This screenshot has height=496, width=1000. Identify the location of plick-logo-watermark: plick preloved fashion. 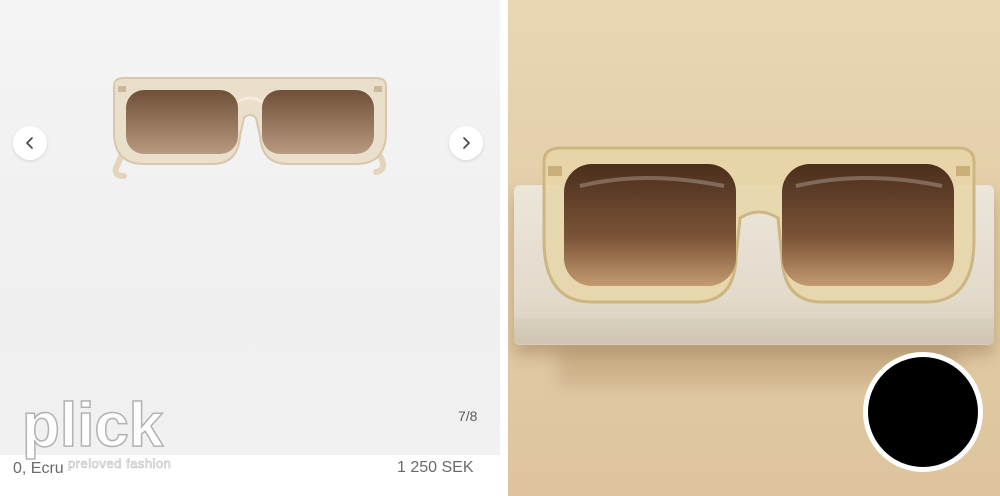
(96, 430).